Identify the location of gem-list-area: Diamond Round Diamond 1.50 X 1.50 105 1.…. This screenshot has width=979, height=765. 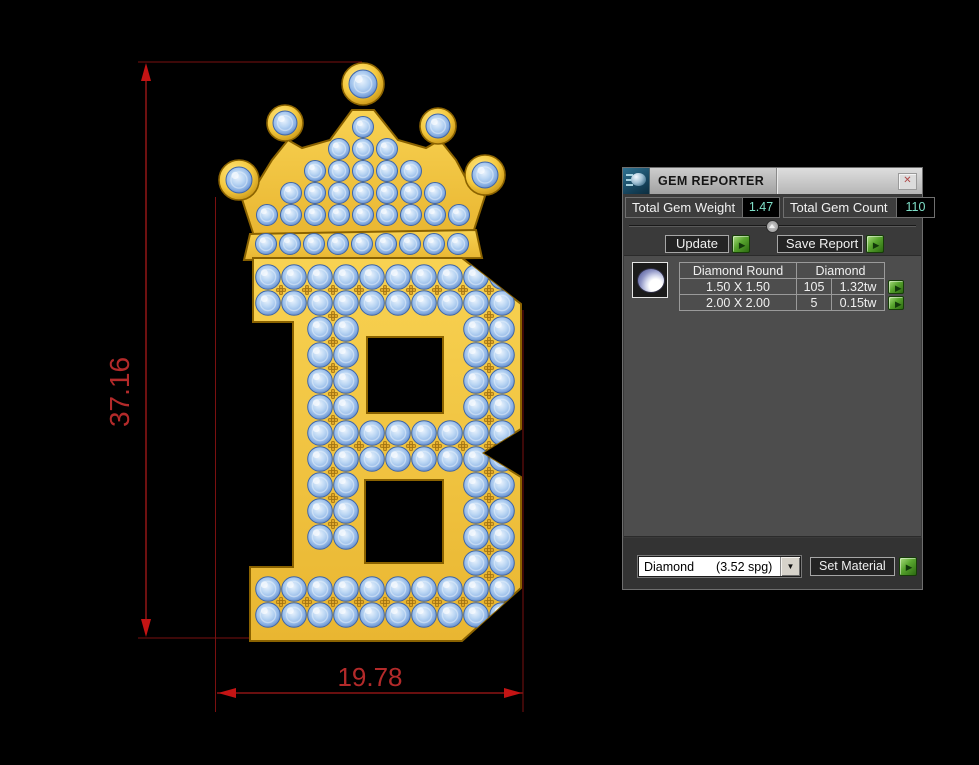
(772, 396).